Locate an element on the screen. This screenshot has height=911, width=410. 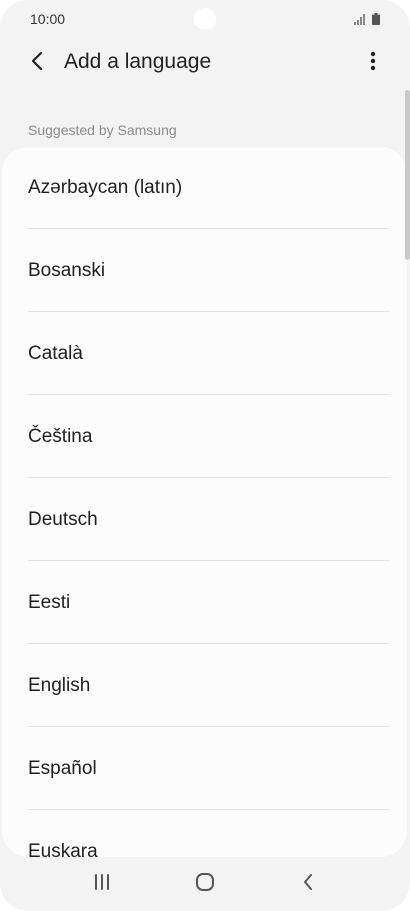
more-options-button is located at coordinates (373, 63).